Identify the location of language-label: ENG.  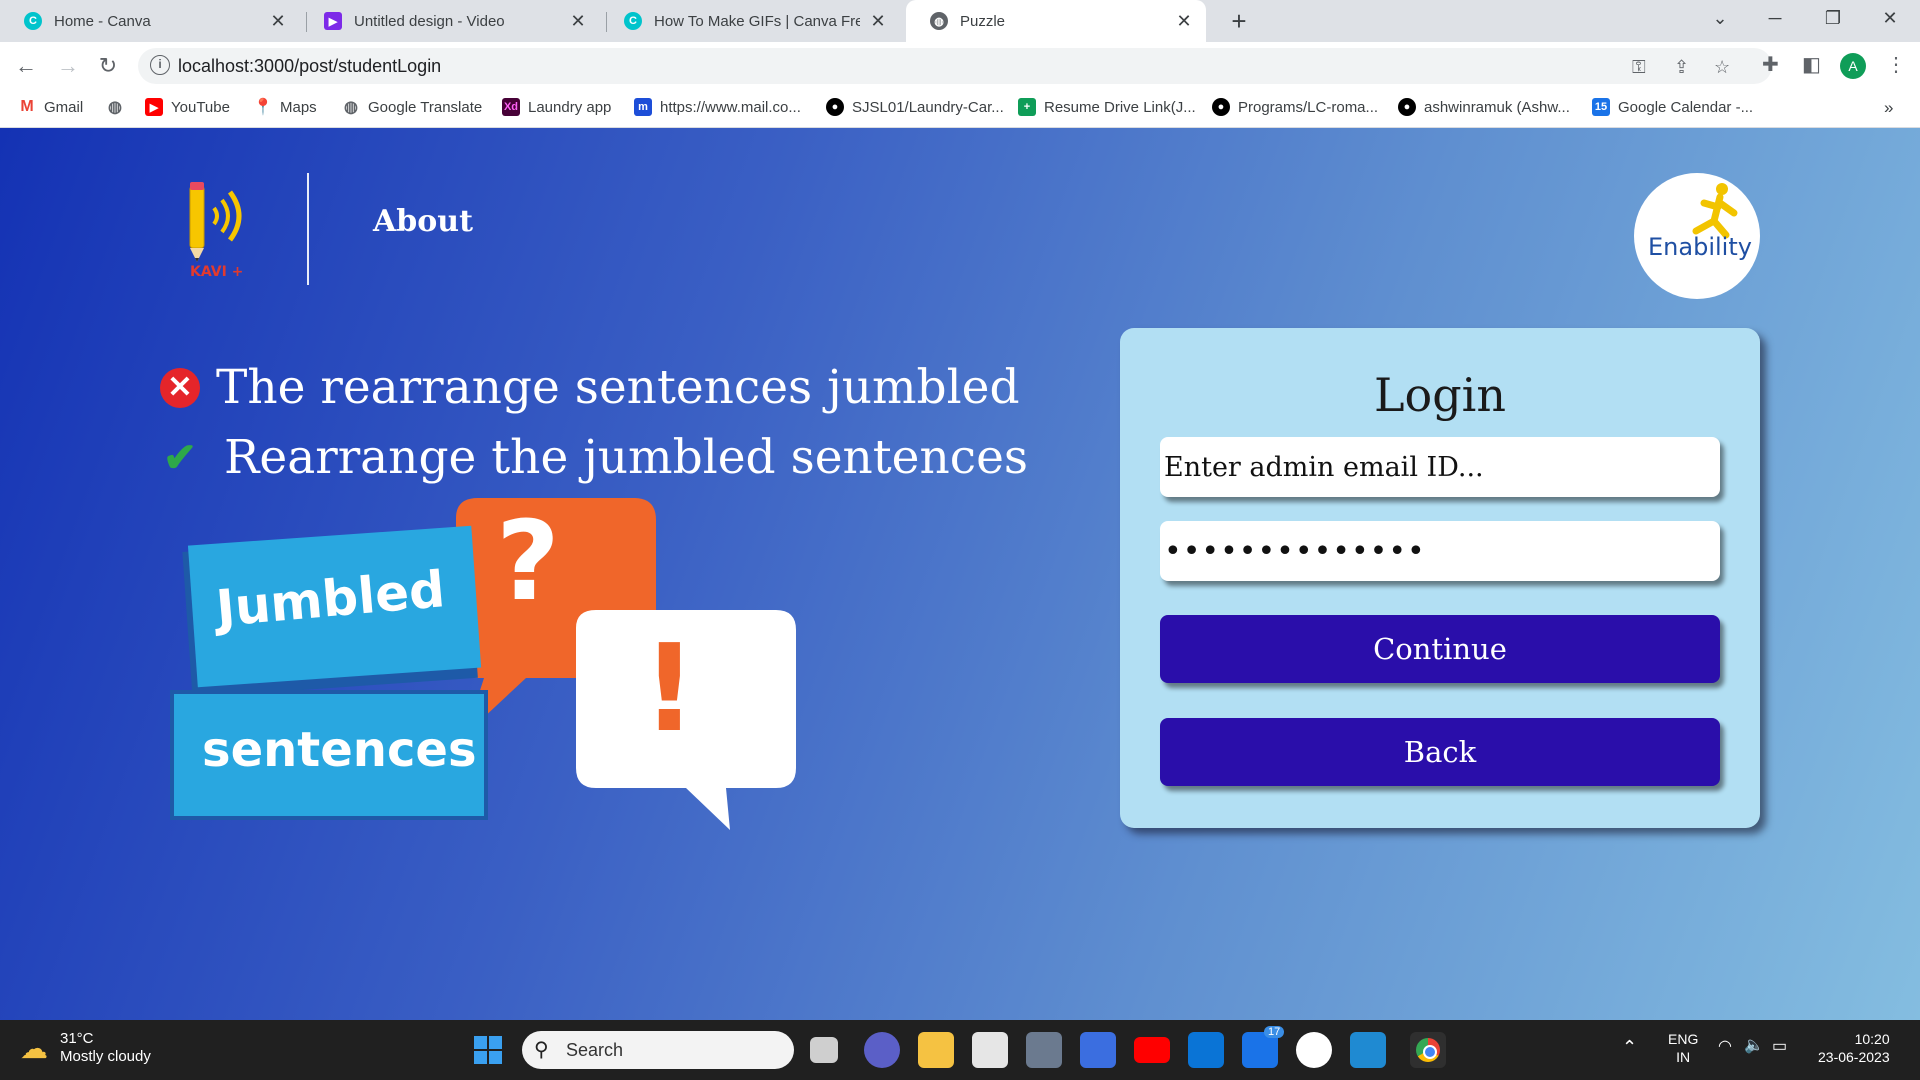
(1683, 1039).